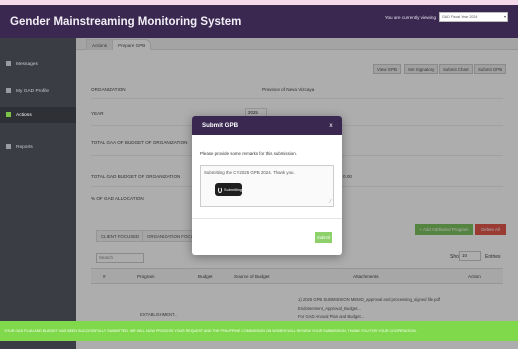 This screenshot has width=518, height=349. What do you see at coordinates (126, 21) in the screenshot?
I see `app-title: Gender Mainstreaming Monitoring System` at bounding box center [126, 21].